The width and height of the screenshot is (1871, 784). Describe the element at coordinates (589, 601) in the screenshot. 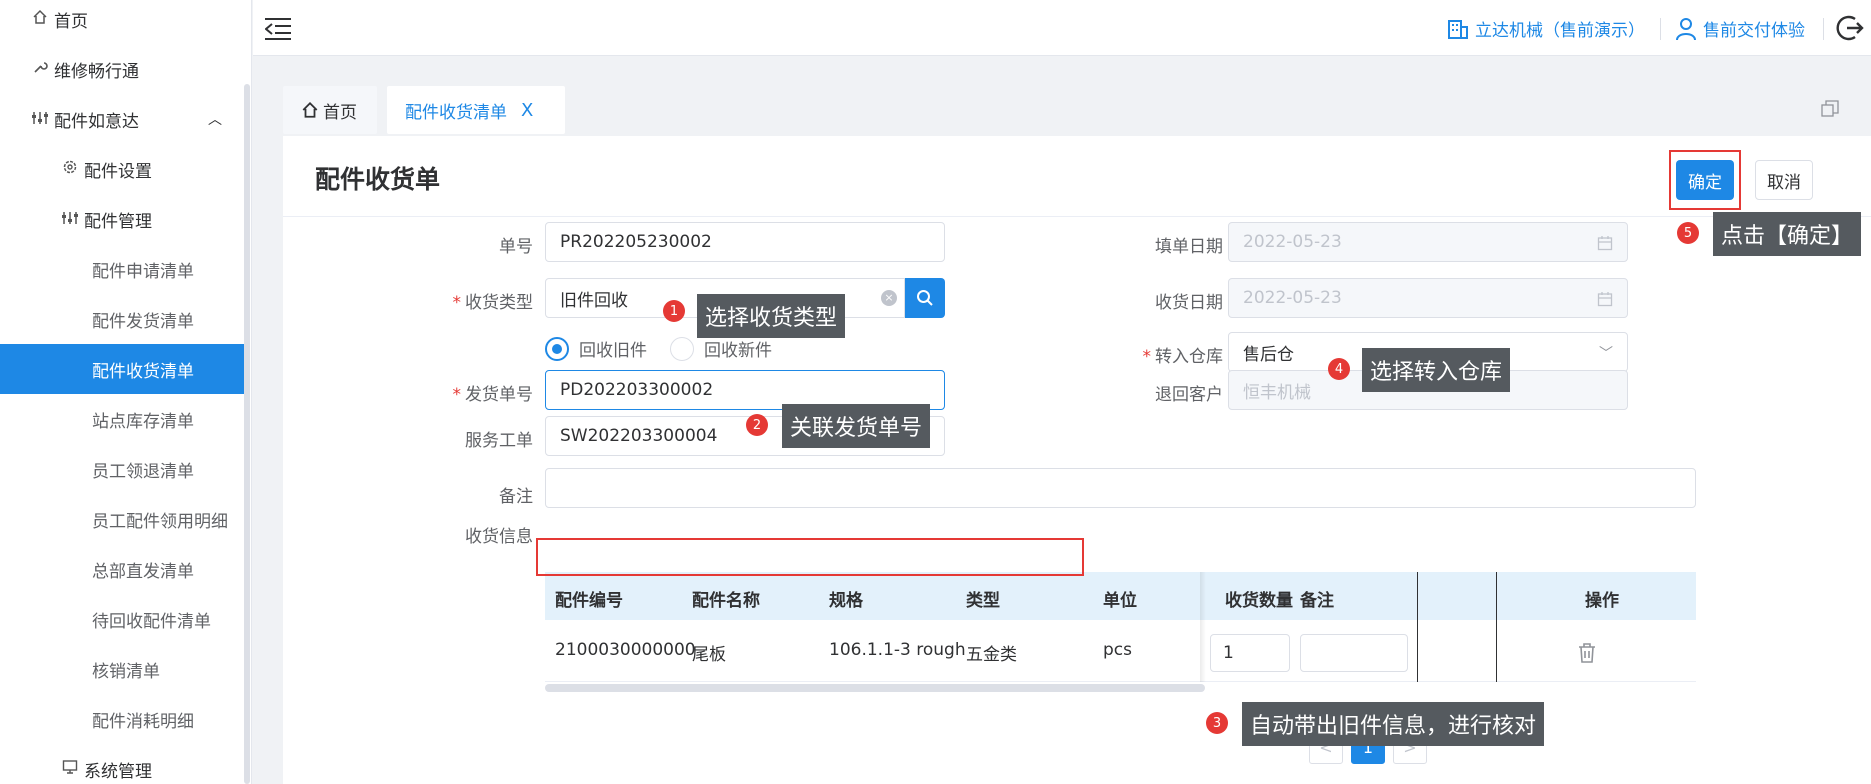

I see `col-header: 配件编号` at that location.